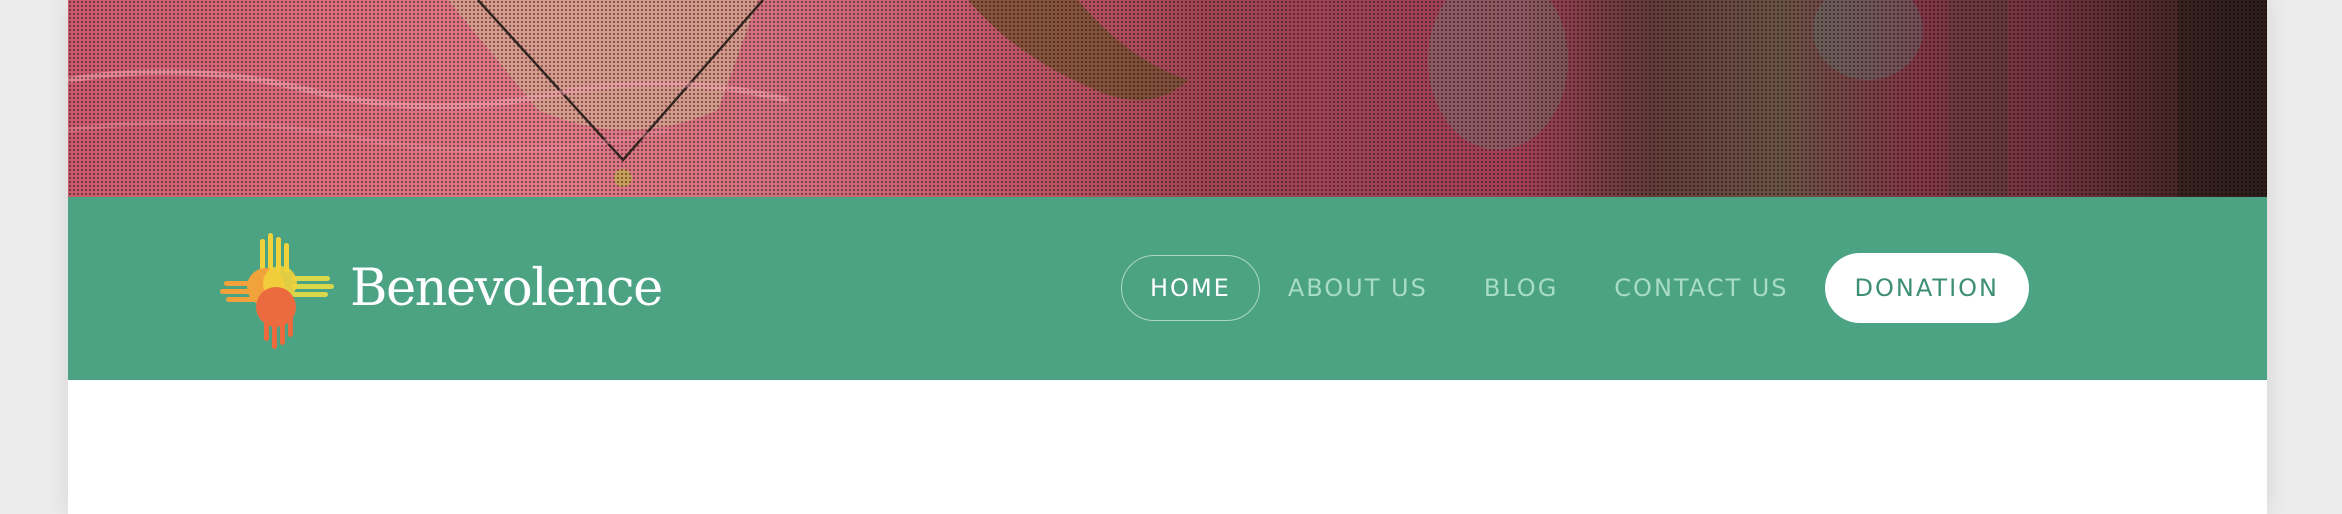  What do you see at coordinates (277, 291) in the screenshot?
I see `zia-sun-hands-logo-icon` at bounding box center [277, 291].